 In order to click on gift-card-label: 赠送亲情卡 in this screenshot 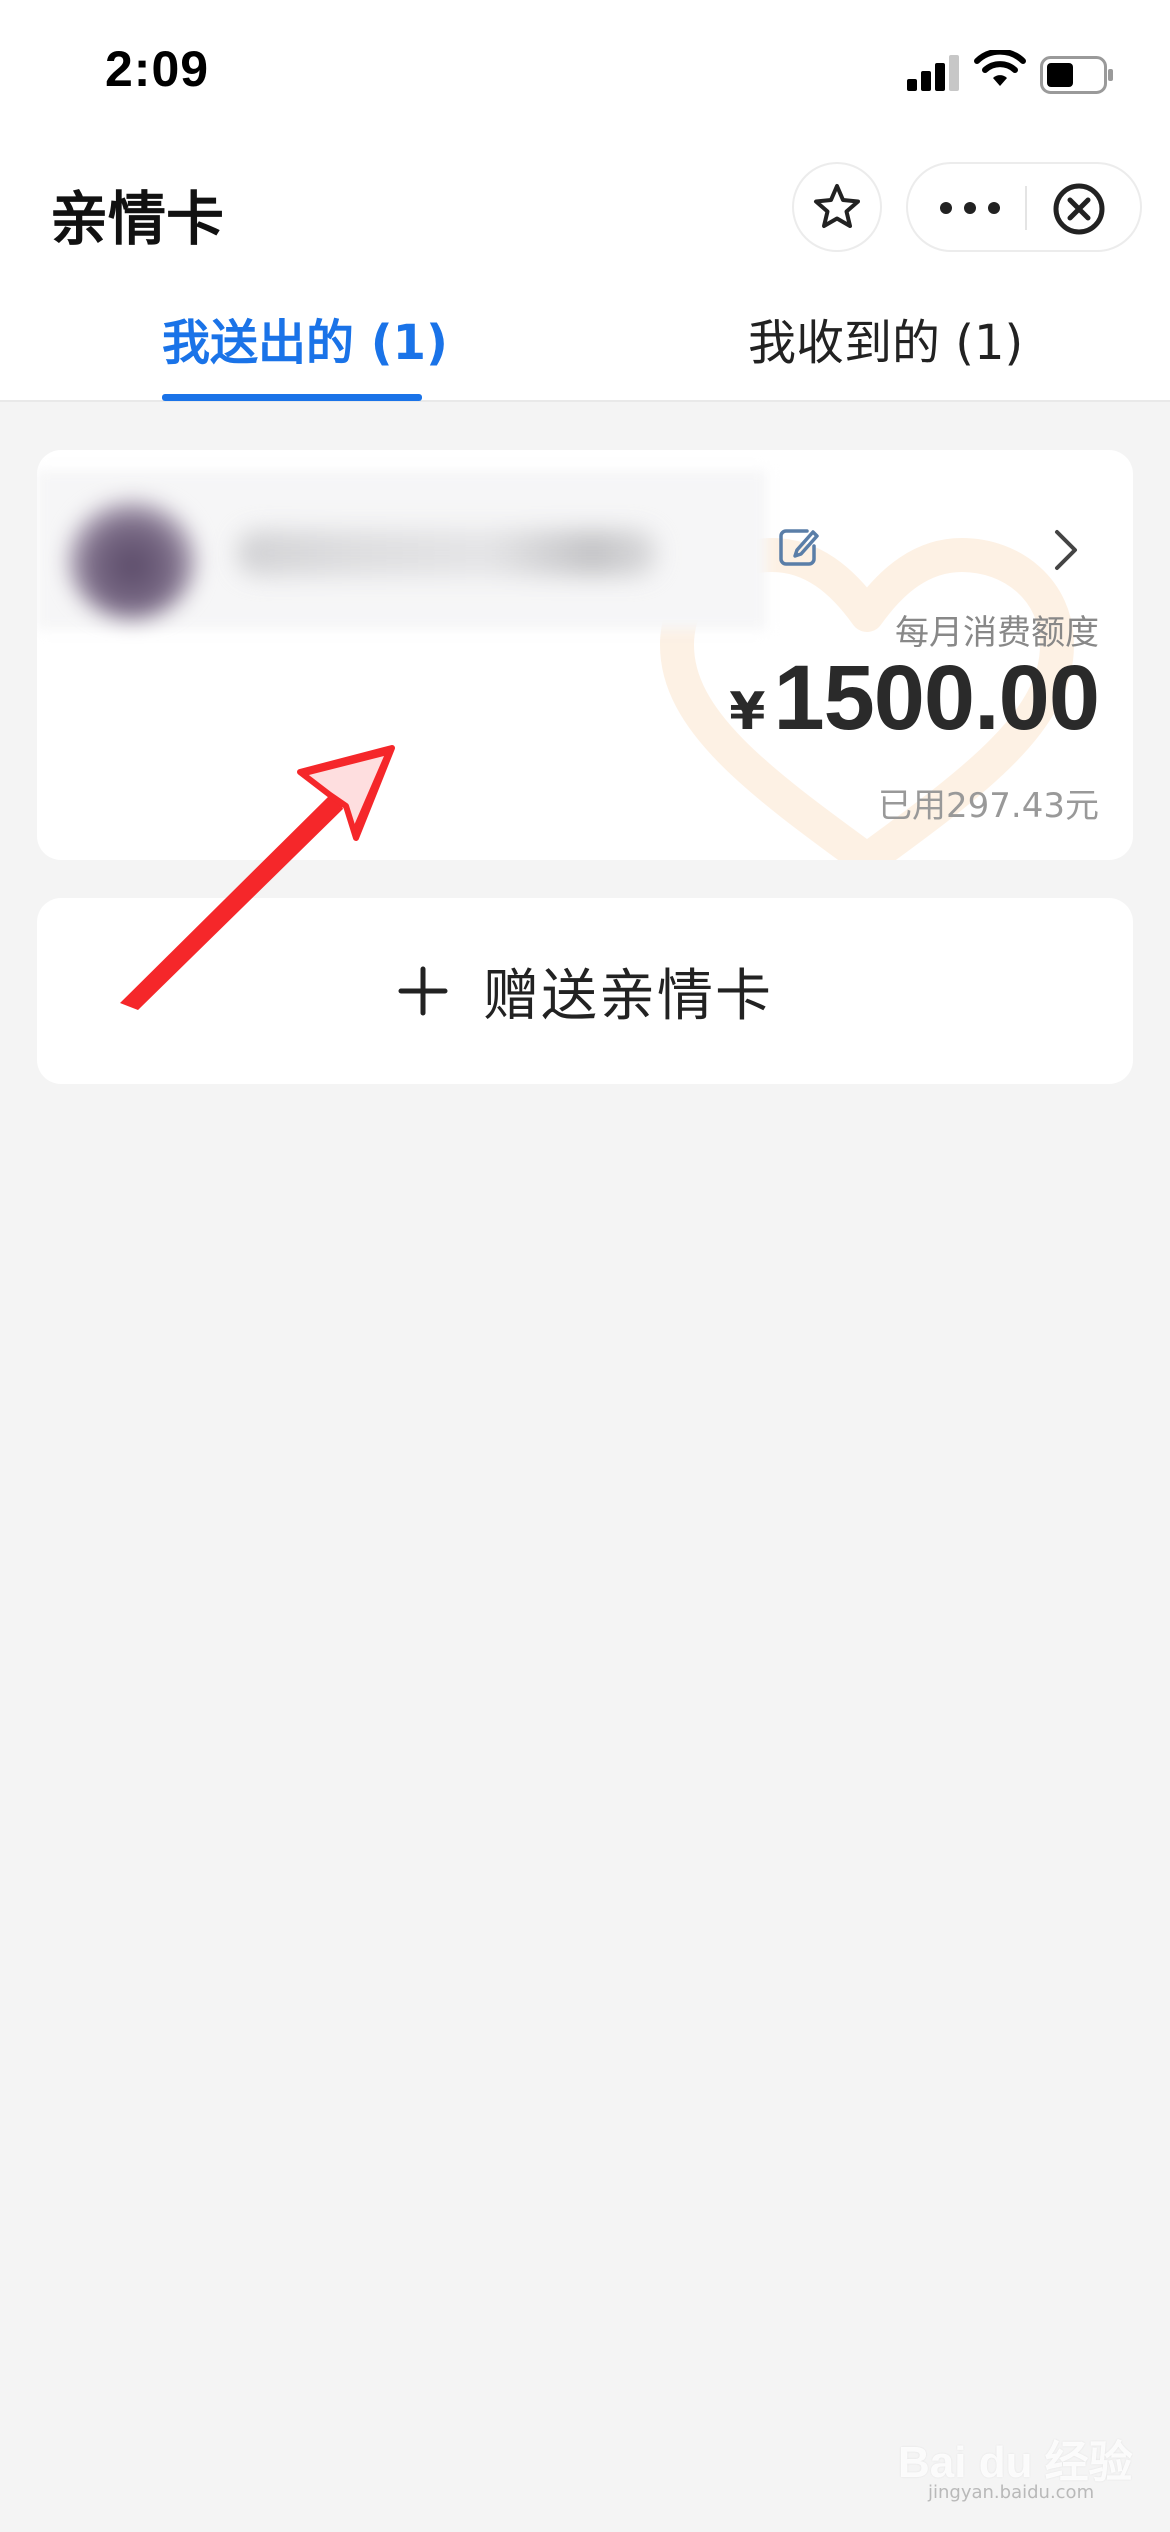, I will do `click(628, 996)`.